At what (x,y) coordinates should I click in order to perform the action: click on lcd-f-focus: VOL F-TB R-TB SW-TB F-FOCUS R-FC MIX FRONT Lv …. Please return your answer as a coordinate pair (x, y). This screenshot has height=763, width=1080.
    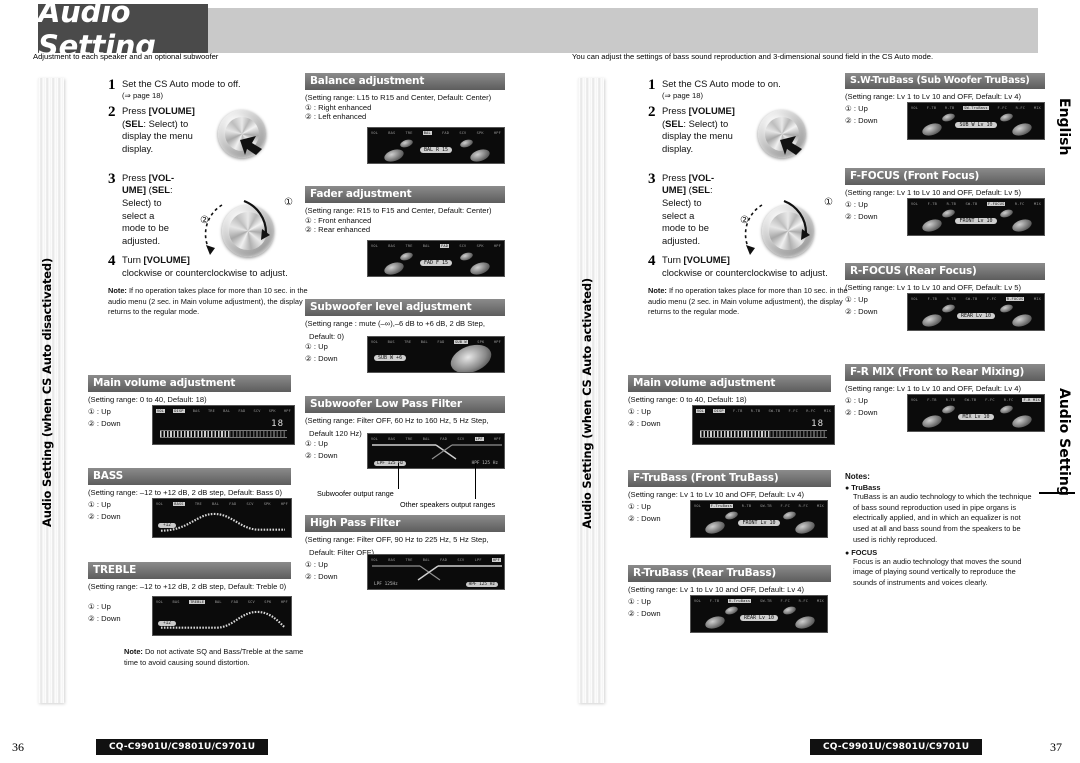
    Looking at the image, I should click on (976, 217).